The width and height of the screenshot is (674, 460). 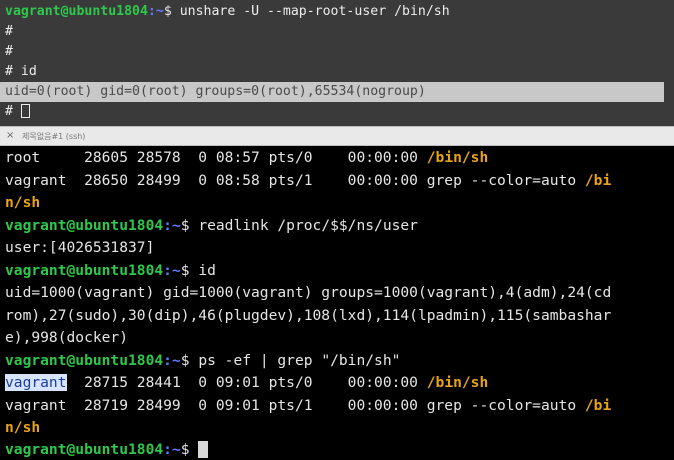 I want to click on terminal-line: vagrant@ubuntu1804:~$, so click(x=107, y=449).